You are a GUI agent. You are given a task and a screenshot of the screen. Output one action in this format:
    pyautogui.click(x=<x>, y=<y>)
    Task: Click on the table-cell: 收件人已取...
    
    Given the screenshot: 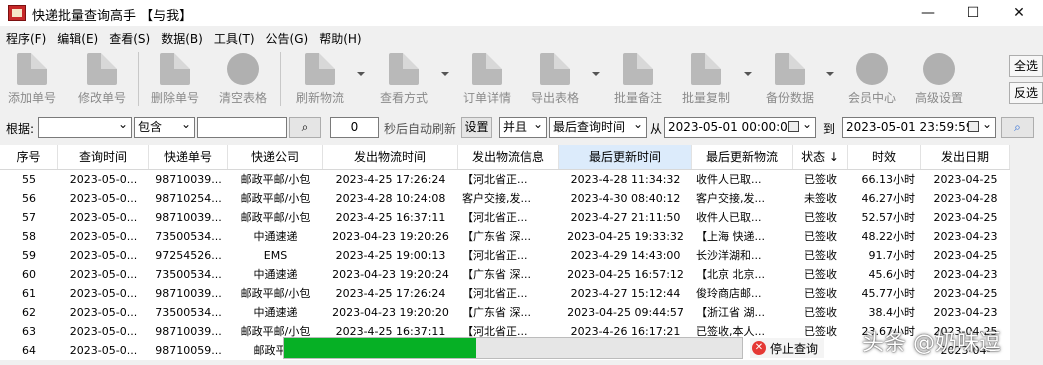 What is the action you would take?
    pyautogui.click(x=729, y=217)
    